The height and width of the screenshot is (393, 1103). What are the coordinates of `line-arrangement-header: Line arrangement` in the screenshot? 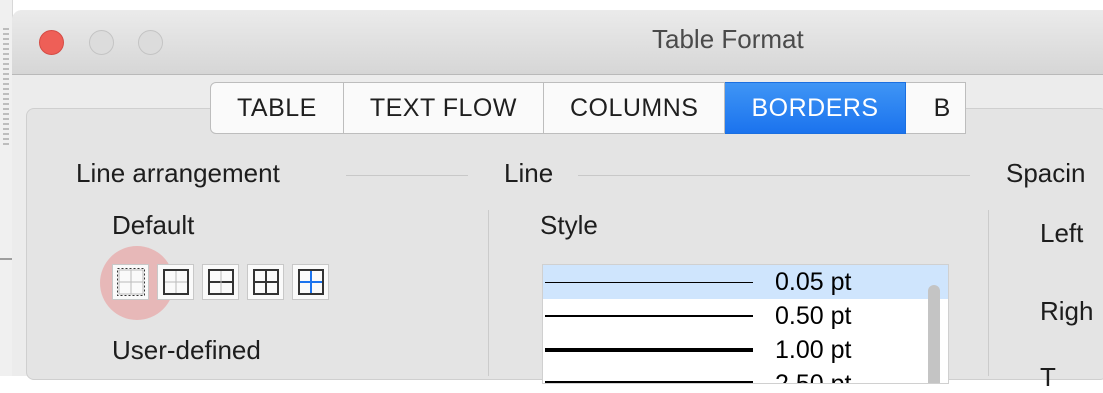 It's located at (178, 173).